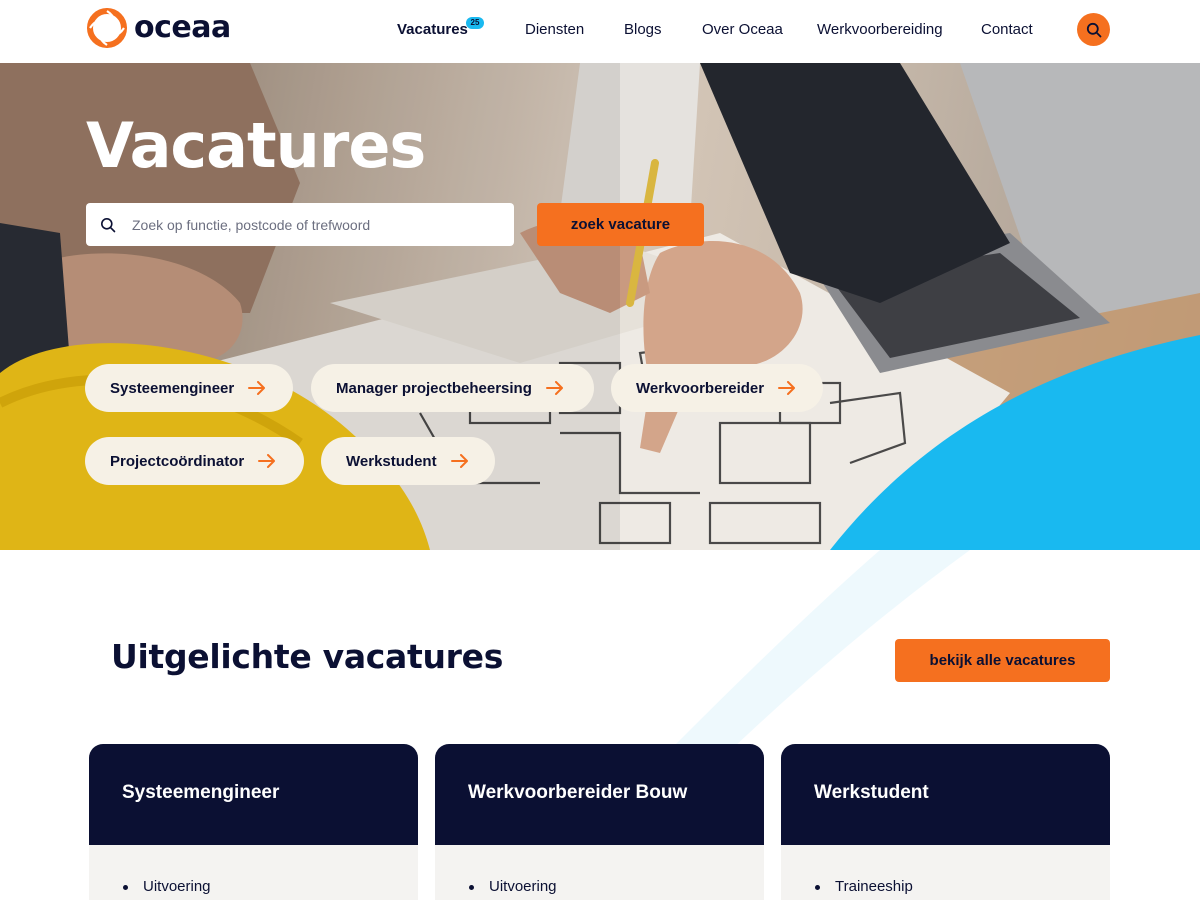 This screenshot has width=1200, height=900. What do you see at coordinates (307, 656) in the screenshot?
I see `featured-vacancies-heading: Uitgelichte vacatures` at bounding box center [307, 656].